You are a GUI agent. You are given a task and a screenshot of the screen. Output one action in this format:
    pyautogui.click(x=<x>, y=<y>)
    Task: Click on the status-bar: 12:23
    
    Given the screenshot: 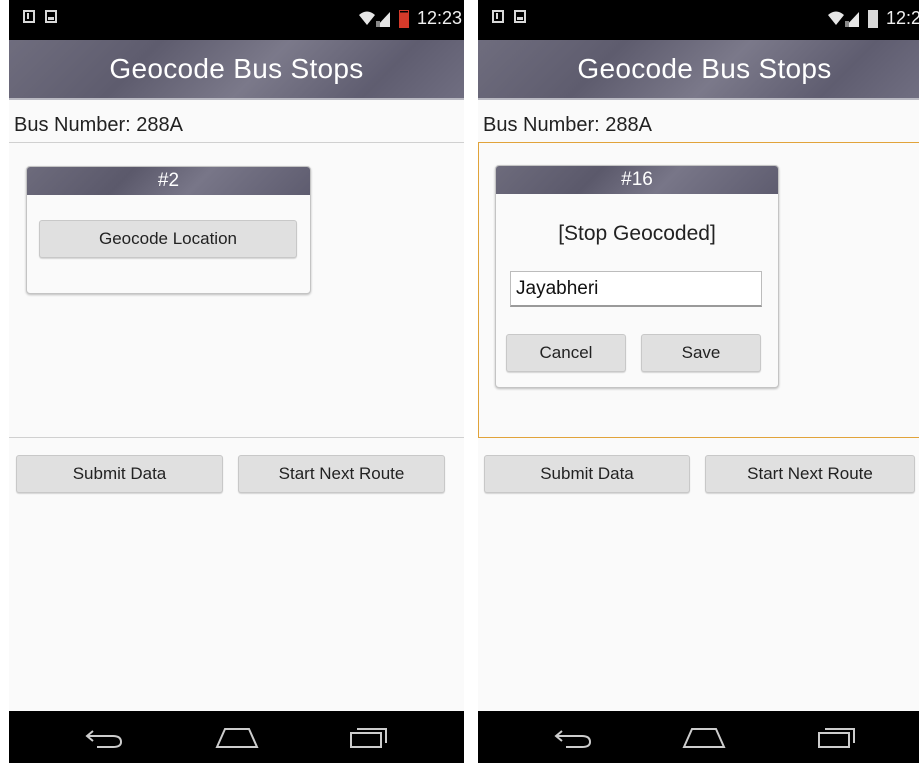 What is the action you would take?
    pyautogui.click(x=236, y=20)
    